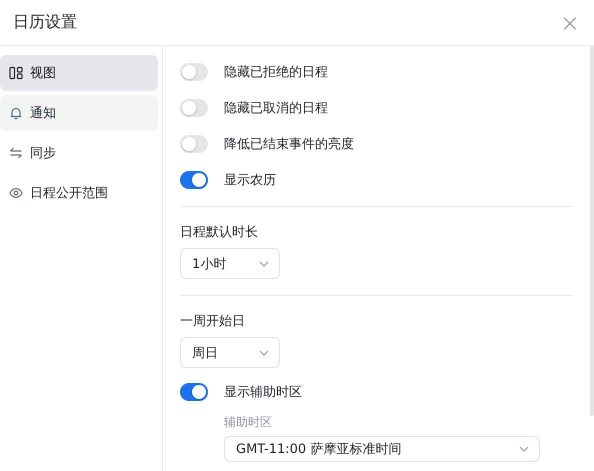  What do you see at coordinates (213, 321) in the screenshot?
I see `section-label: 一周开始日` at bounding box center [213, 321].